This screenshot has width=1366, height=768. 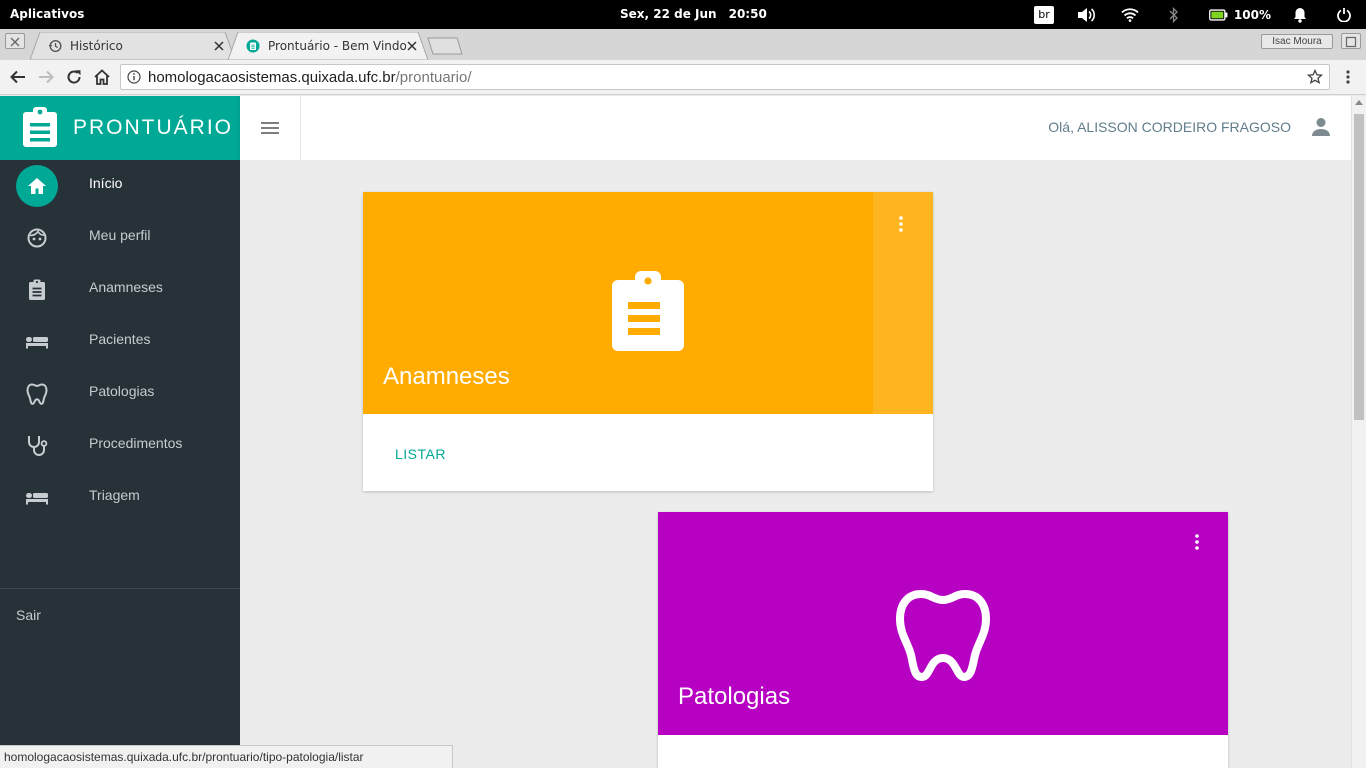 I want to click on listar-button: LISTAR, so click(x=420, y=454).